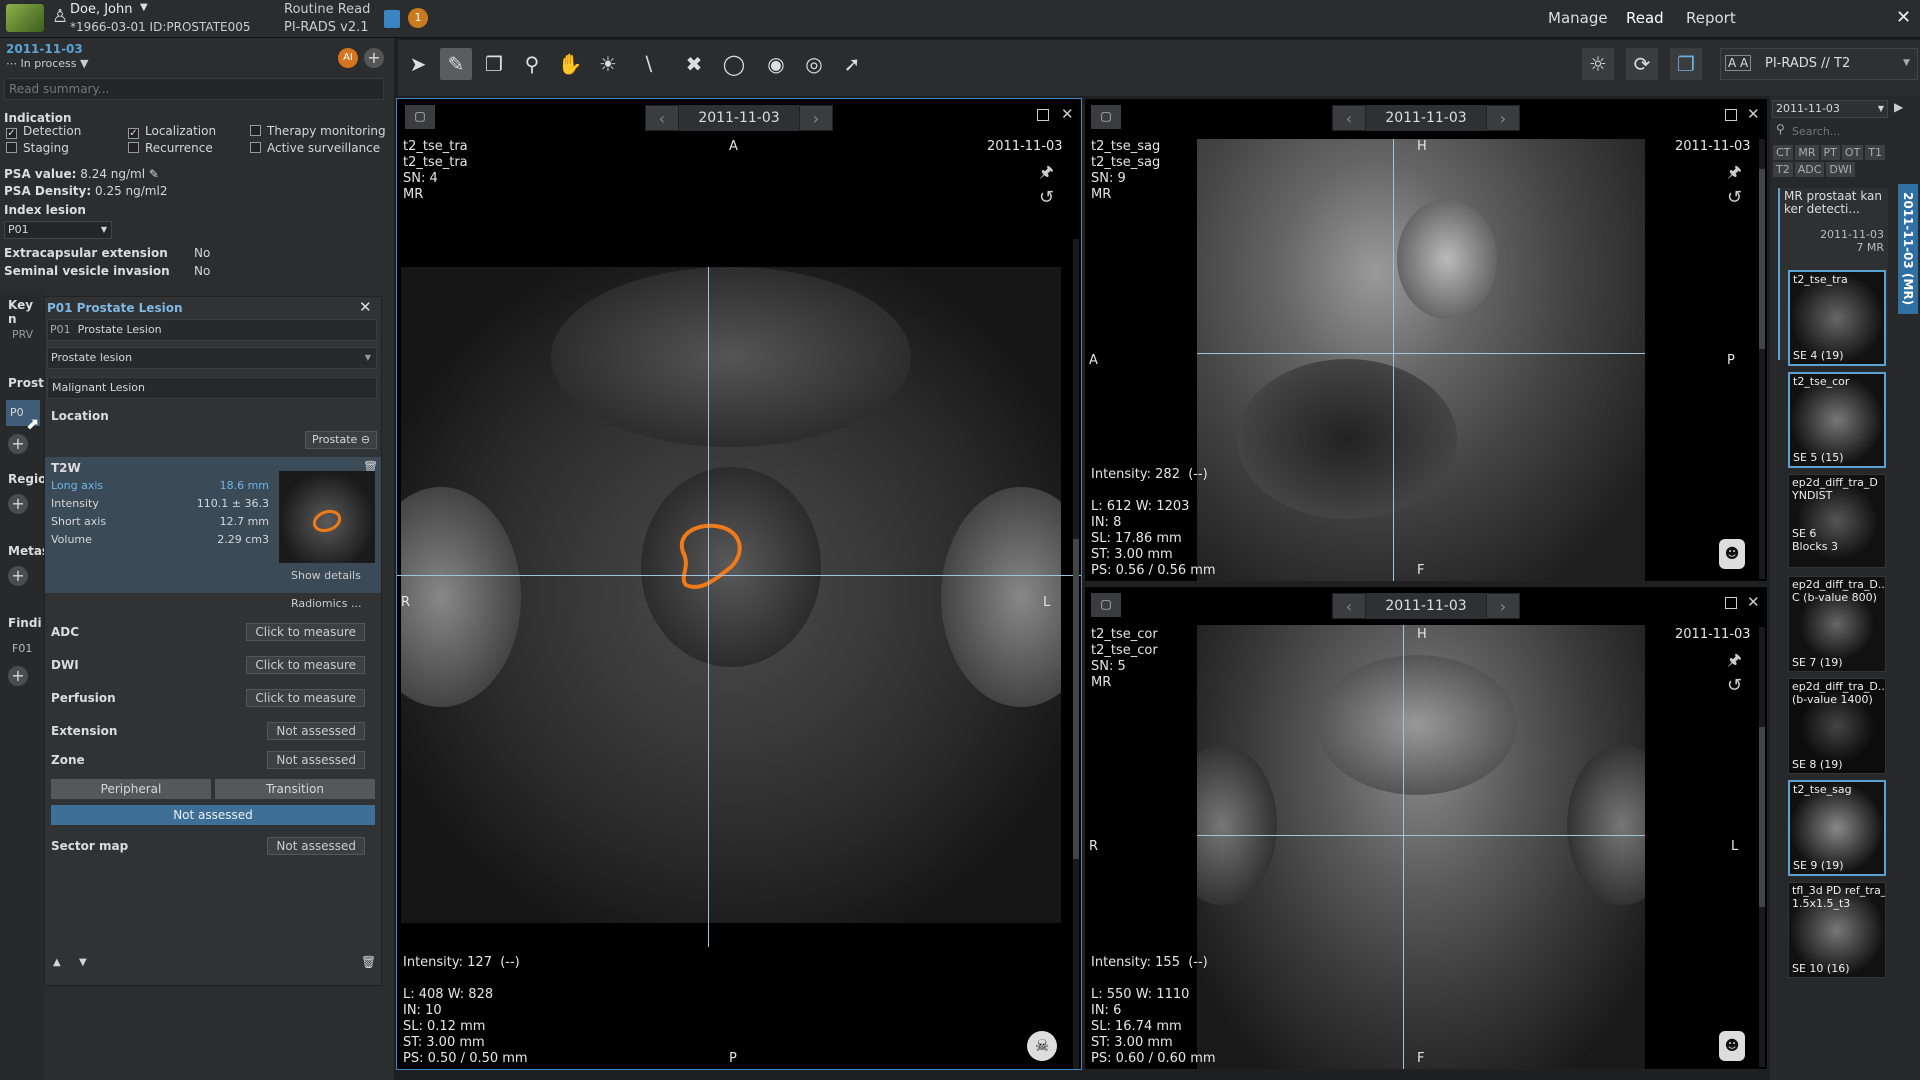  I want to click on tab-key-images: Key n, so click(26, 312).